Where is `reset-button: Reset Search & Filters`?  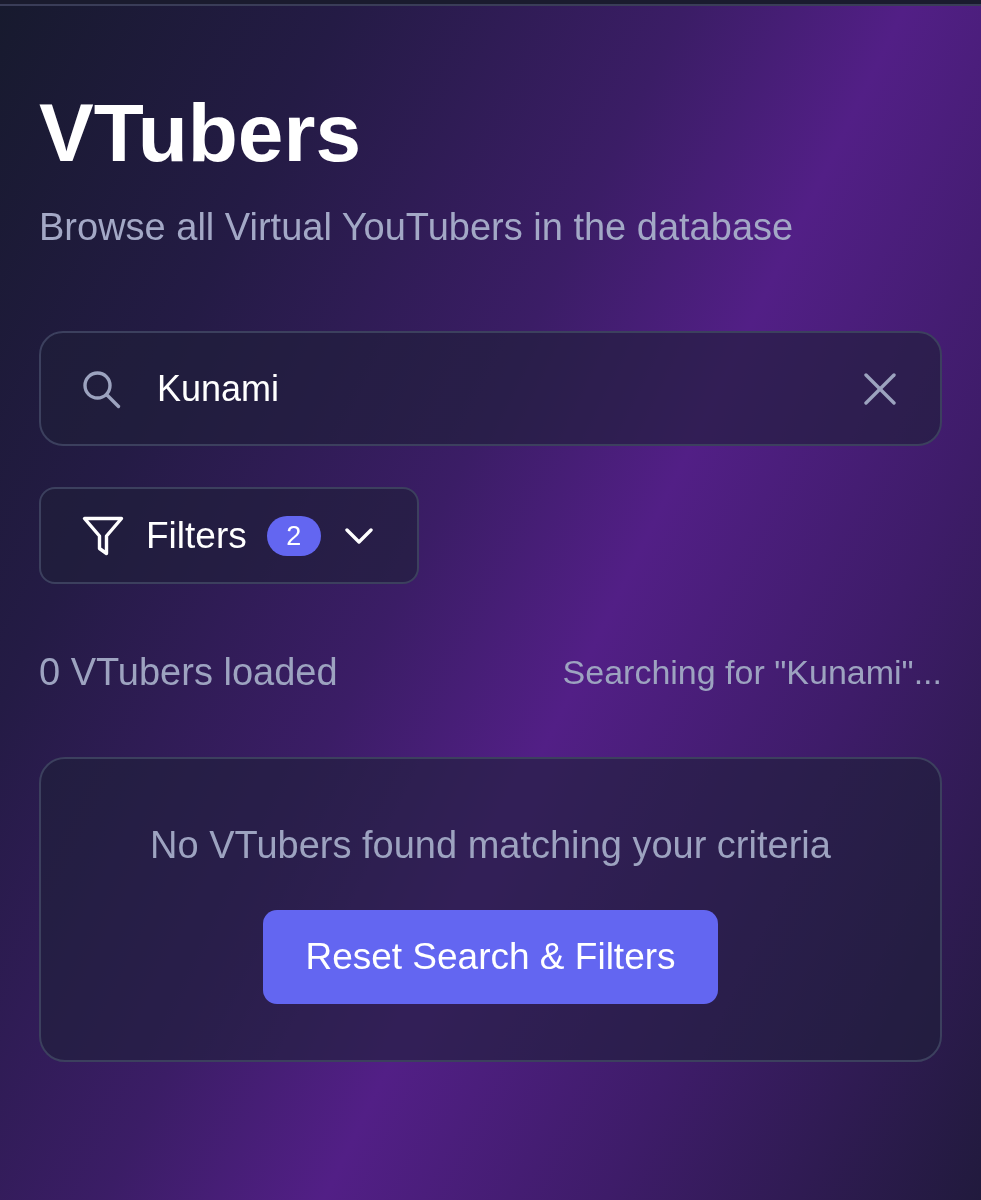
reset-button: Reset Search & Filters is located at coordinates (490, 957).